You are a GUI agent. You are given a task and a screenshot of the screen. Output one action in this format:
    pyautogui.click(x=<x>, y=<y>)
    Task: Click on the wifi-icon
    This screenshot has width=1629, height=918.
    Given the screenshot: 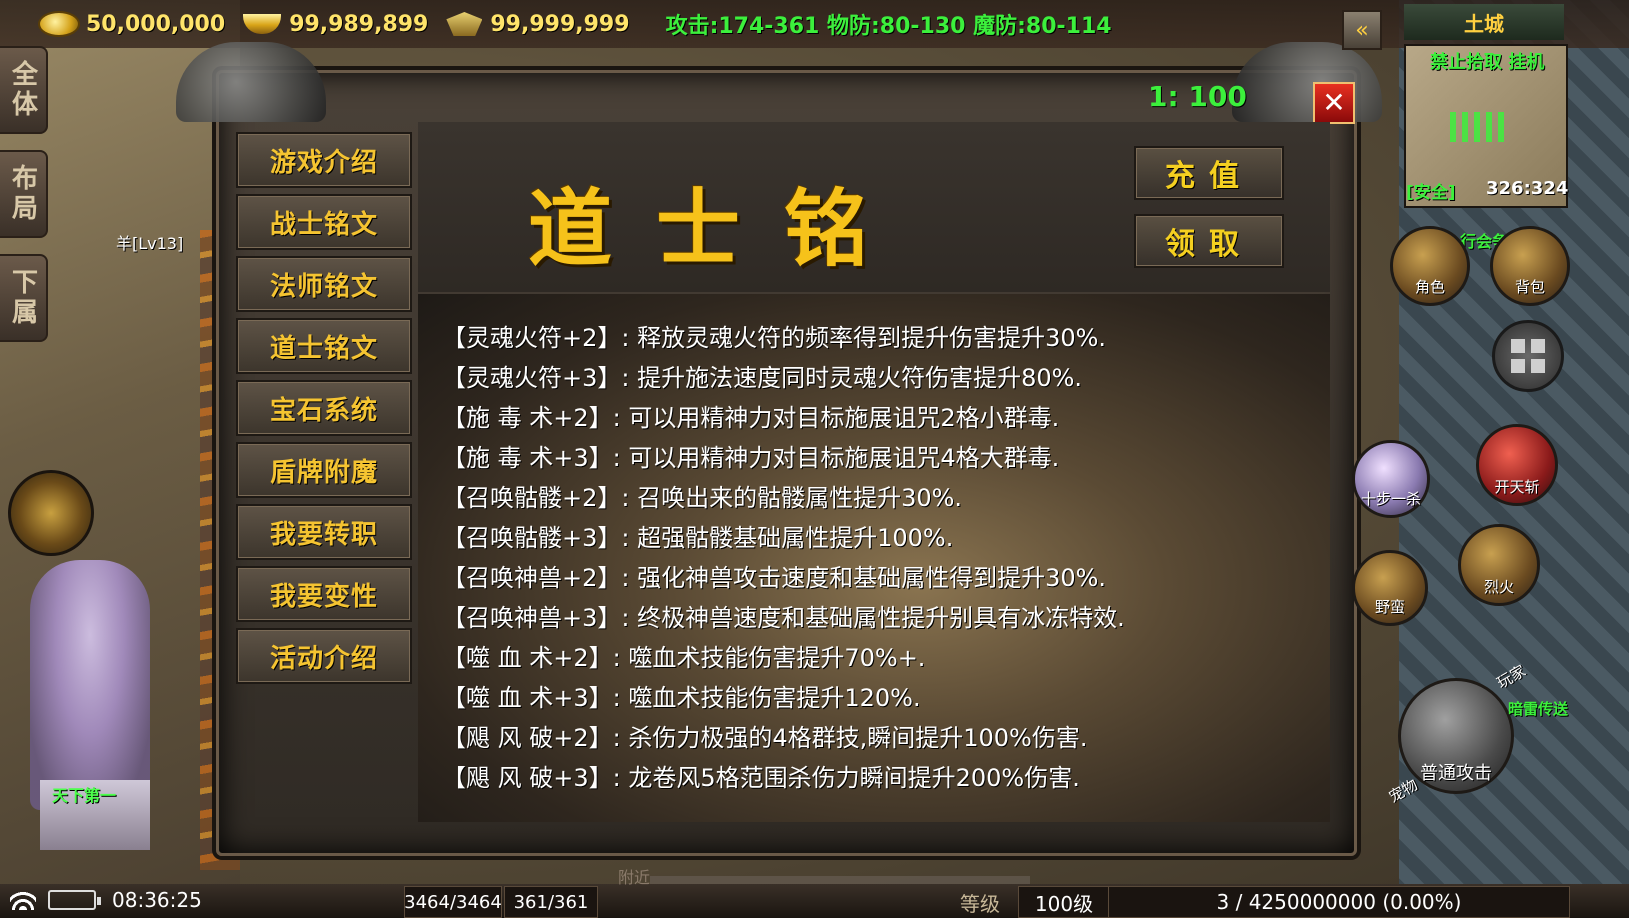 What is the action you would take?
    pyautogui.click(x=23, y=899)
    